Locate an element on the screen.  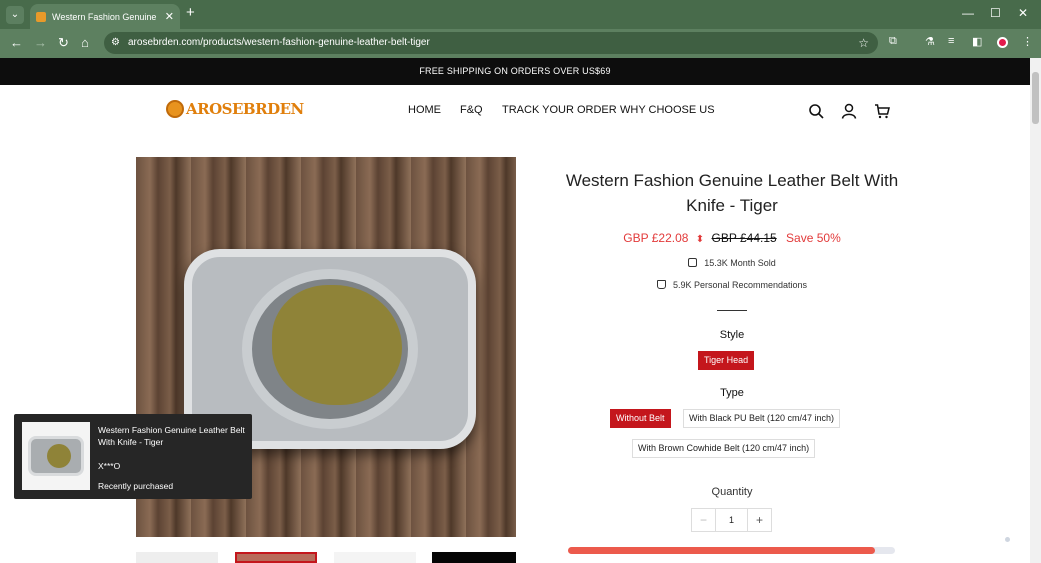
mini-buckle is located at coordinates (56, 456).